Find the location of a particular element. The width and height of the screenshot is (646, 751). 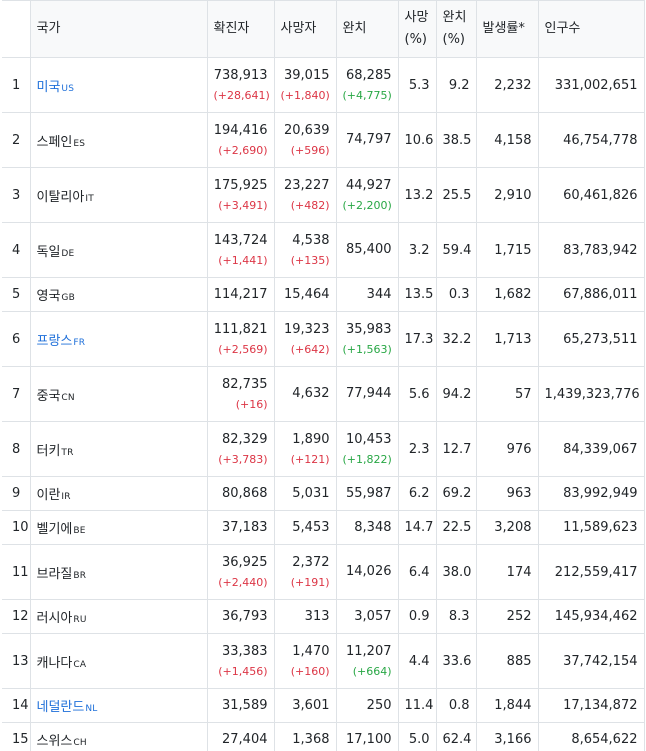

header-incidence: 발생률* is located at coordinates (507, 29).